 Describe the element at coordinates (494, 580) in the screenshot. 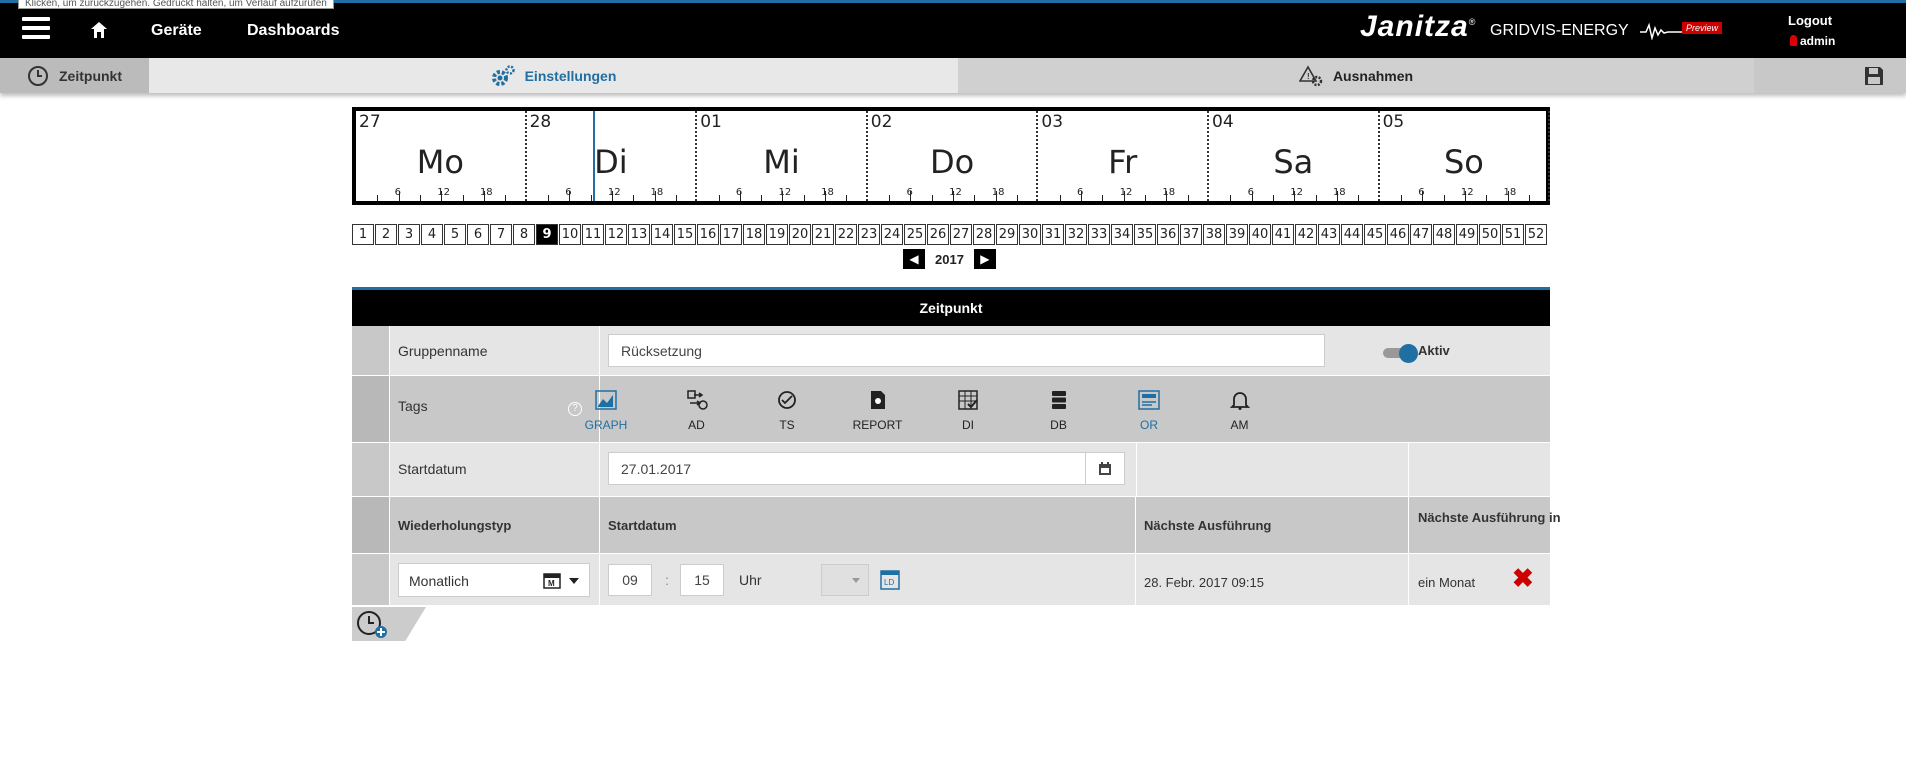

I see `repeat-type-select: Monatlich M` at that location.